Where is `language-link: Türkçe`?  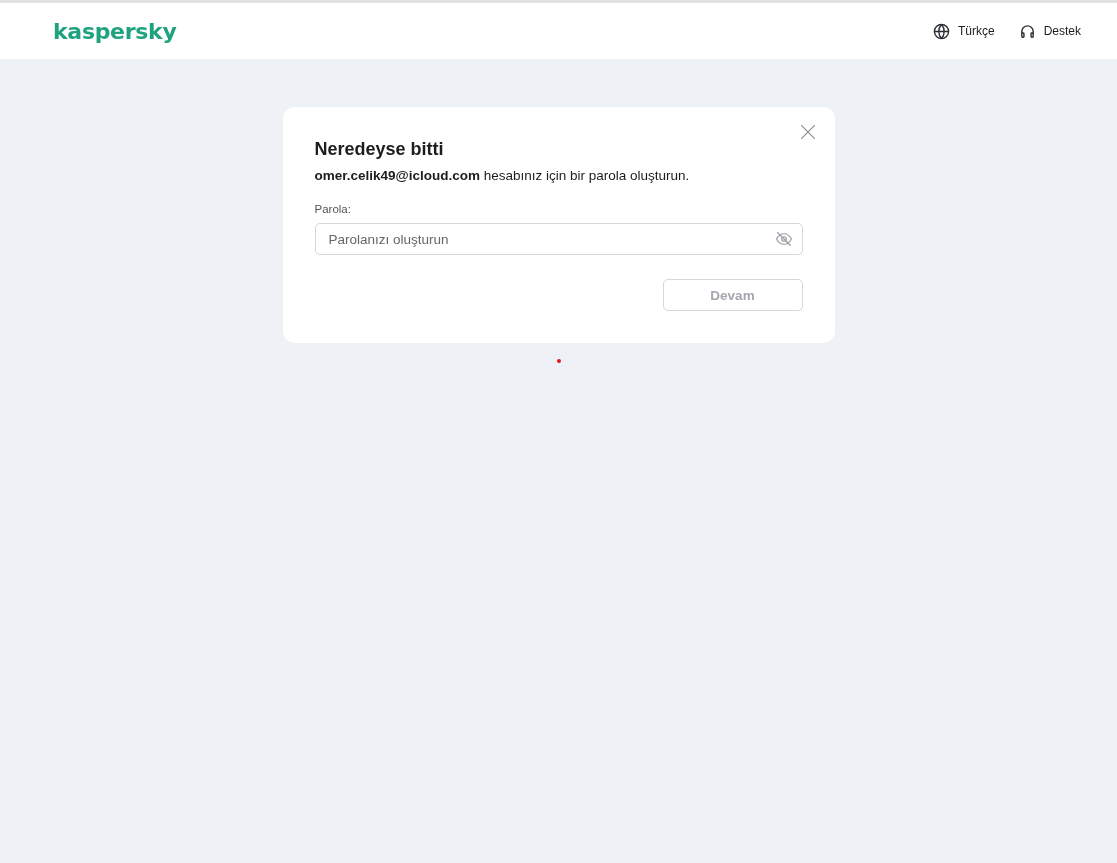
language-link: Türkçe is located at coordinates (963, 31).